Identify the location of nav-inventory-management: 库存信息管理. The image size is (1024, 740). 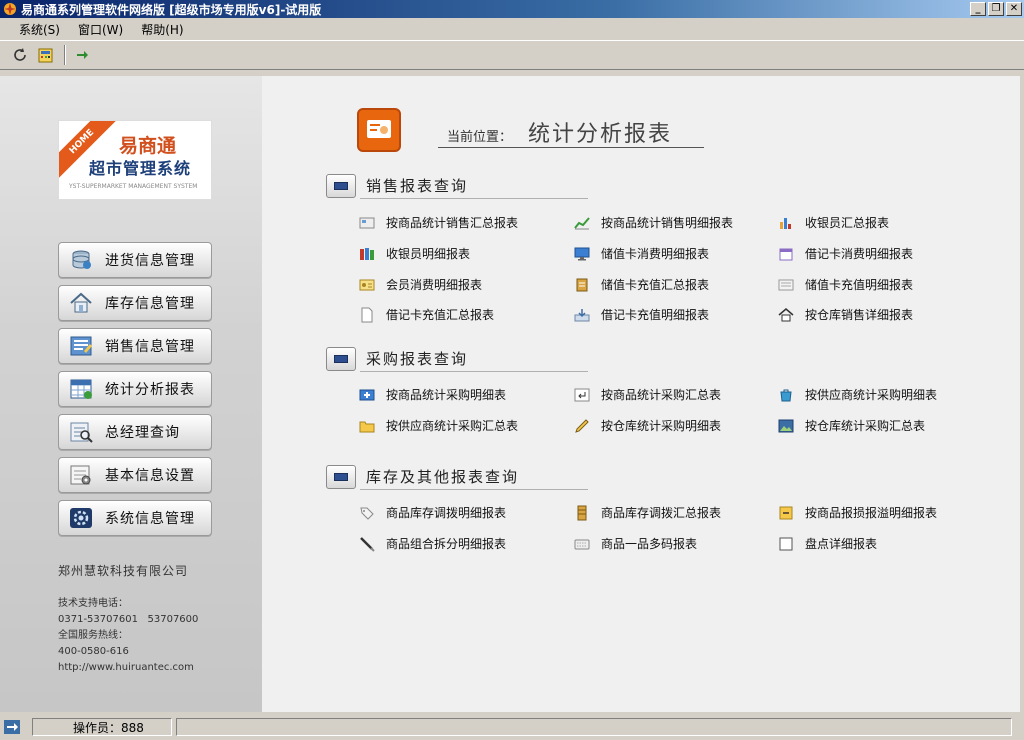
(135, 303).